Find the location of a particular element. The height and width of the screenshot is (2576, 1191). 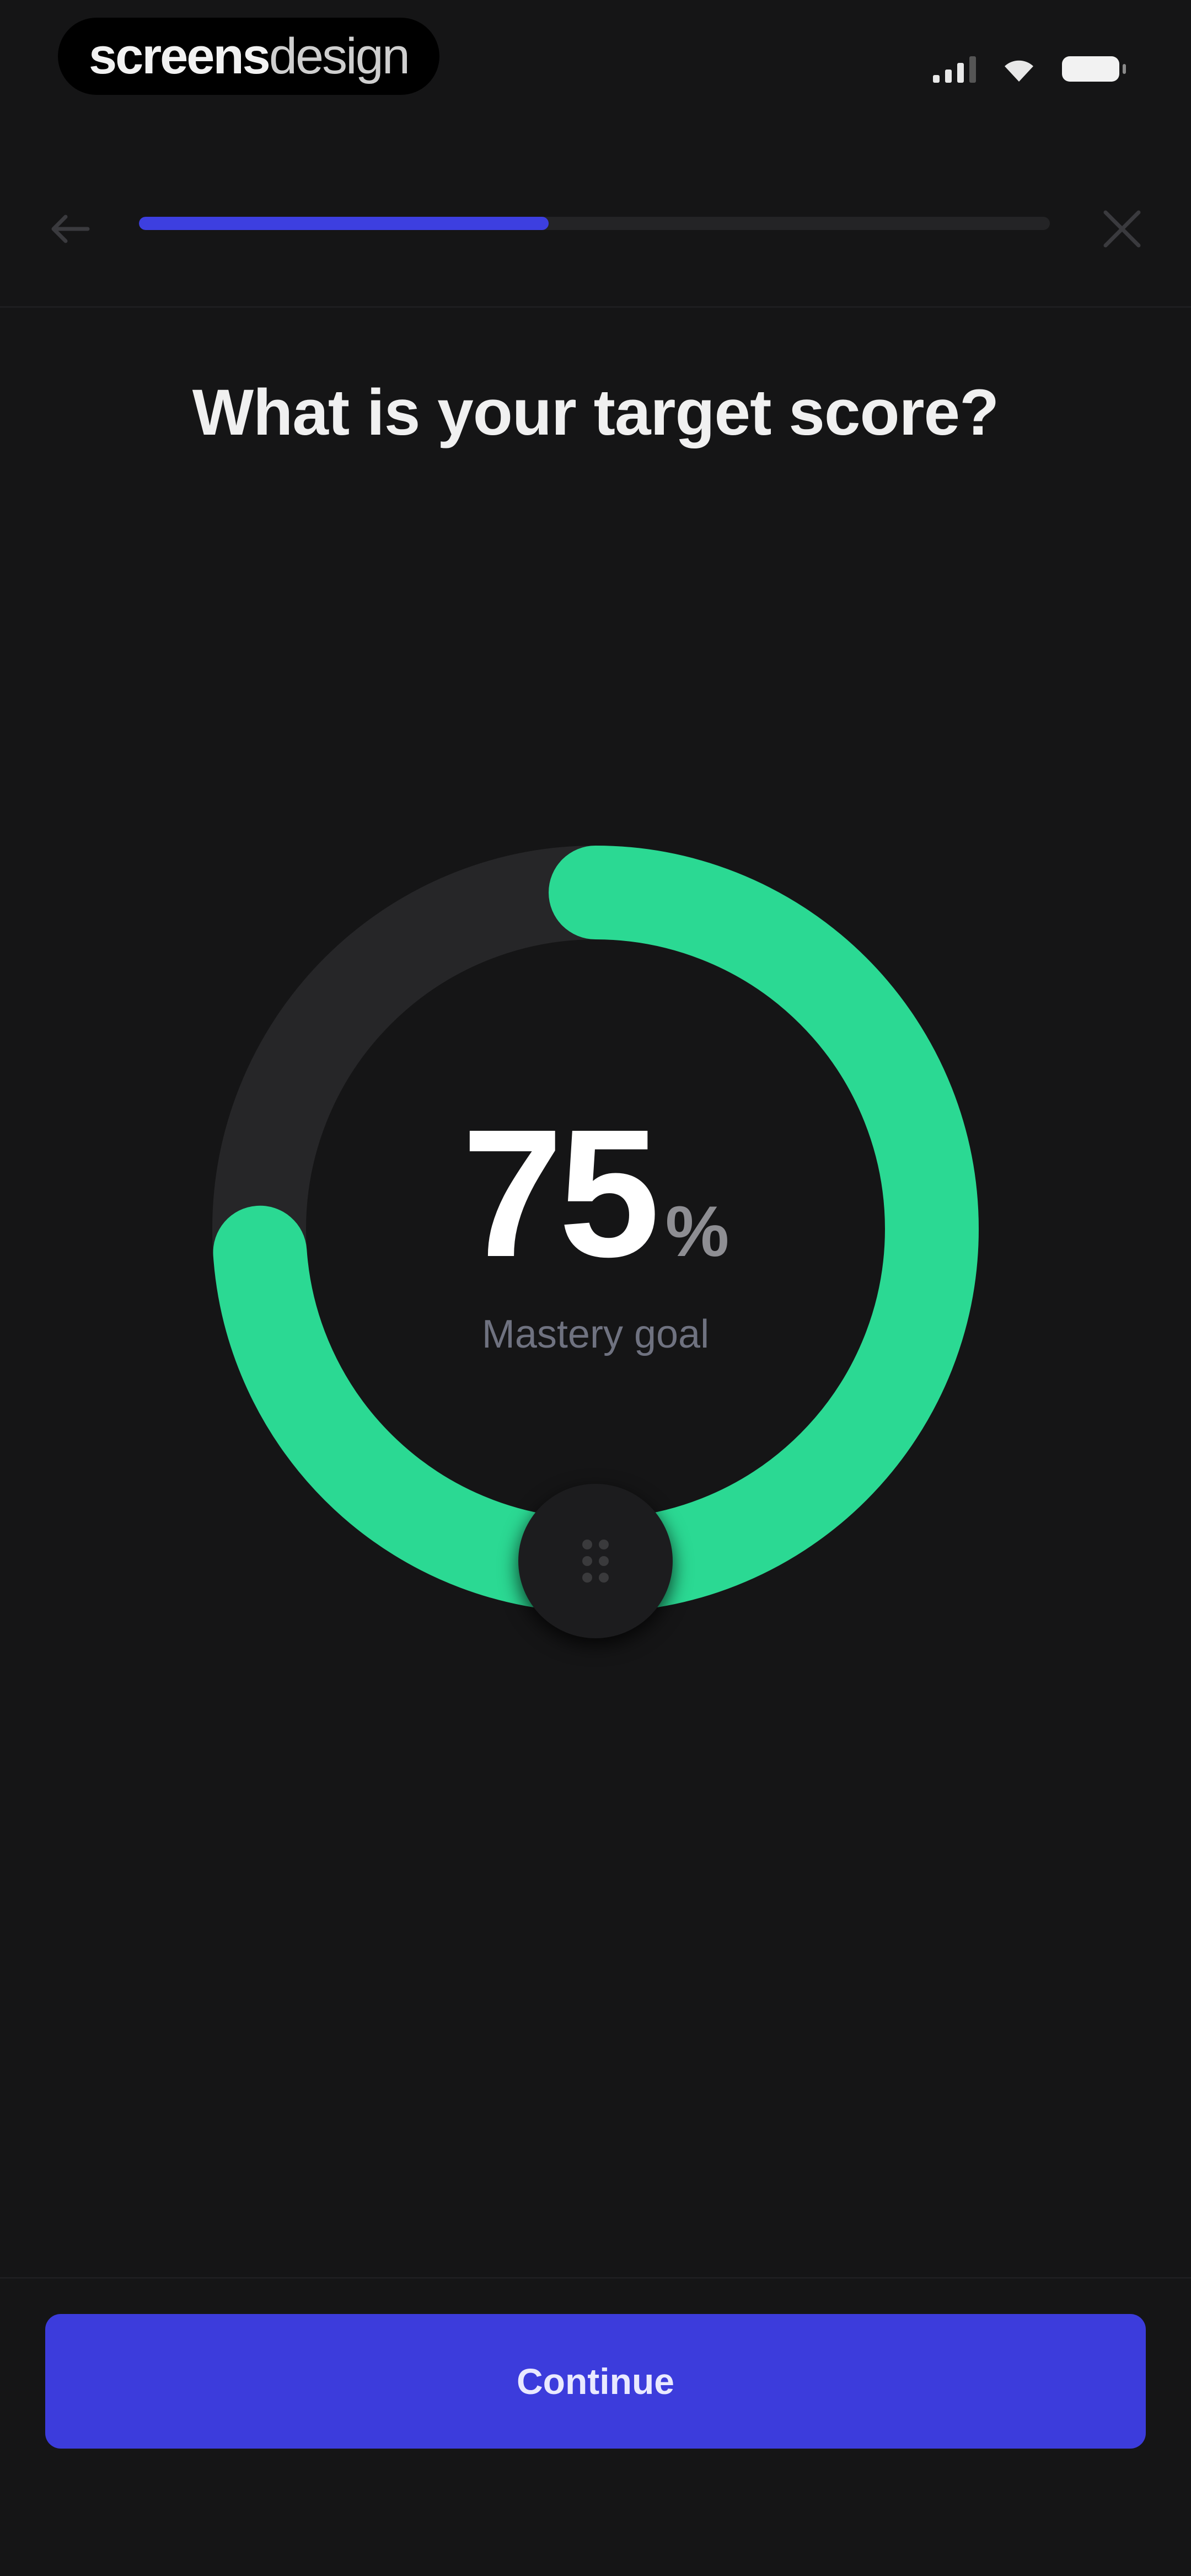

close-button is located at coordinates (1122, 229).